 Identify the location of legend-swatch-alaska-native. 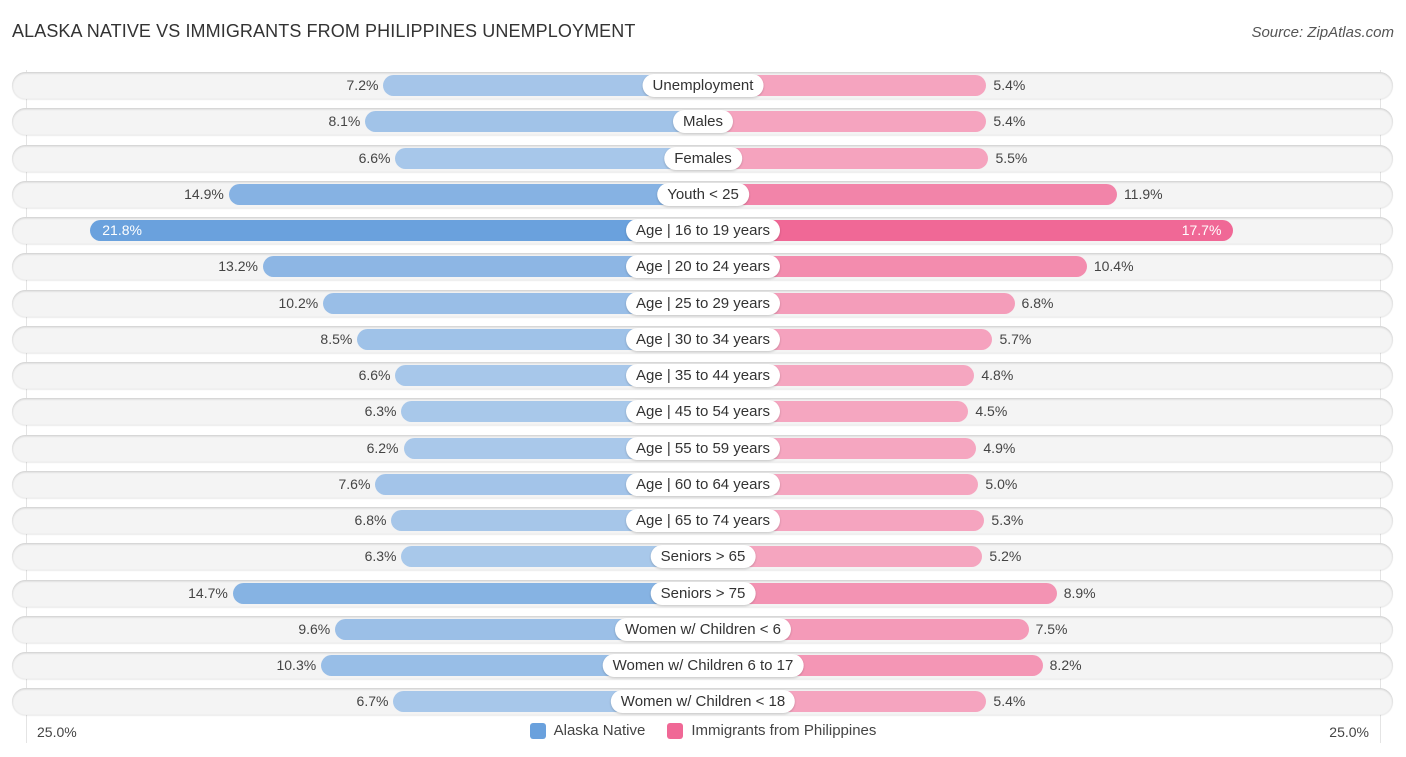
(537, 730).